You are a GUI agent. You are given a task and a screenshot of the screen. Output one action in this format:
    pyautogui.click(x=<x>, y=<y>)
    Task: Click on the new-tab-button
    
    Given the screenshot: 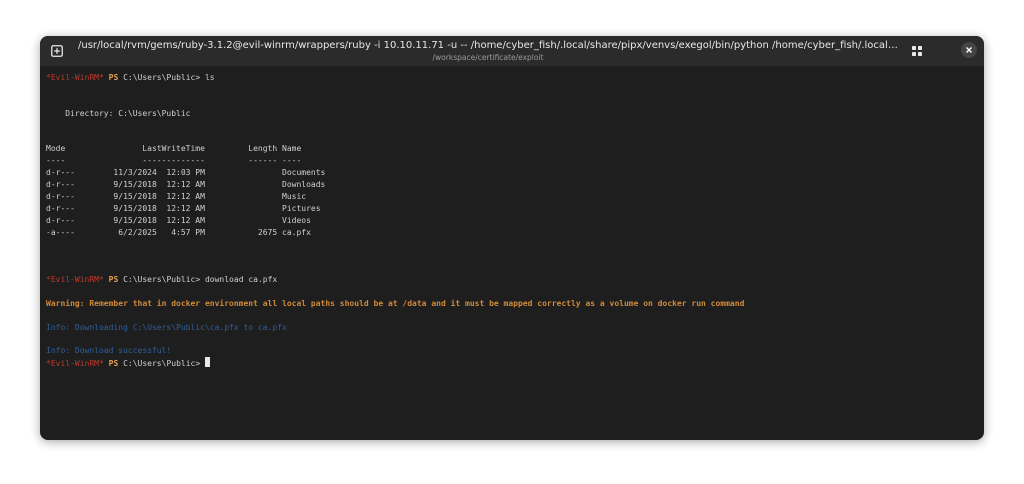 What is the action you would take?
    pyautogui.click(x=57, y=51)
    